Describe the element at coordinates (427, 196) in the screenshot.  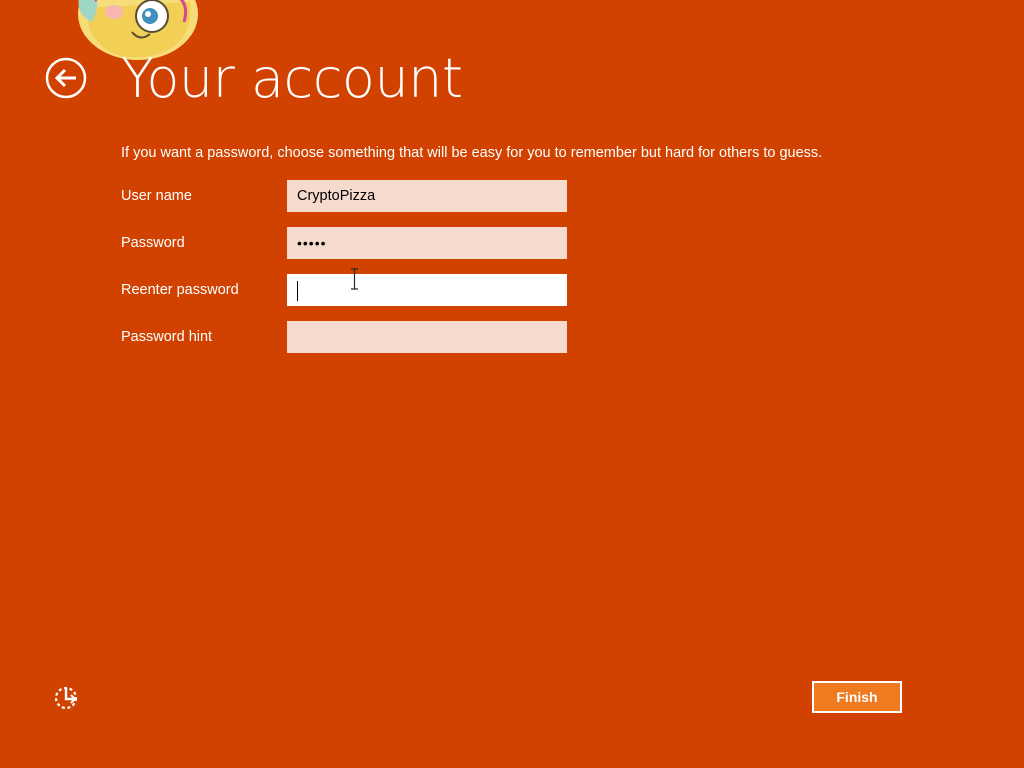
I see `username-input` at that location.